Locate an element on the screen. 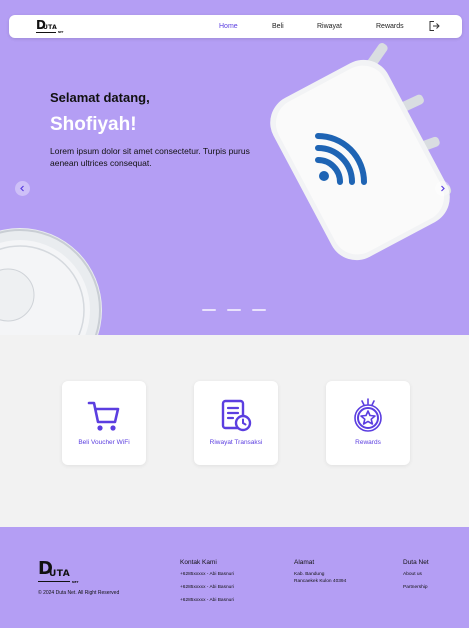  footer-logo-subtext: NET is located at coordinates (75, 582).